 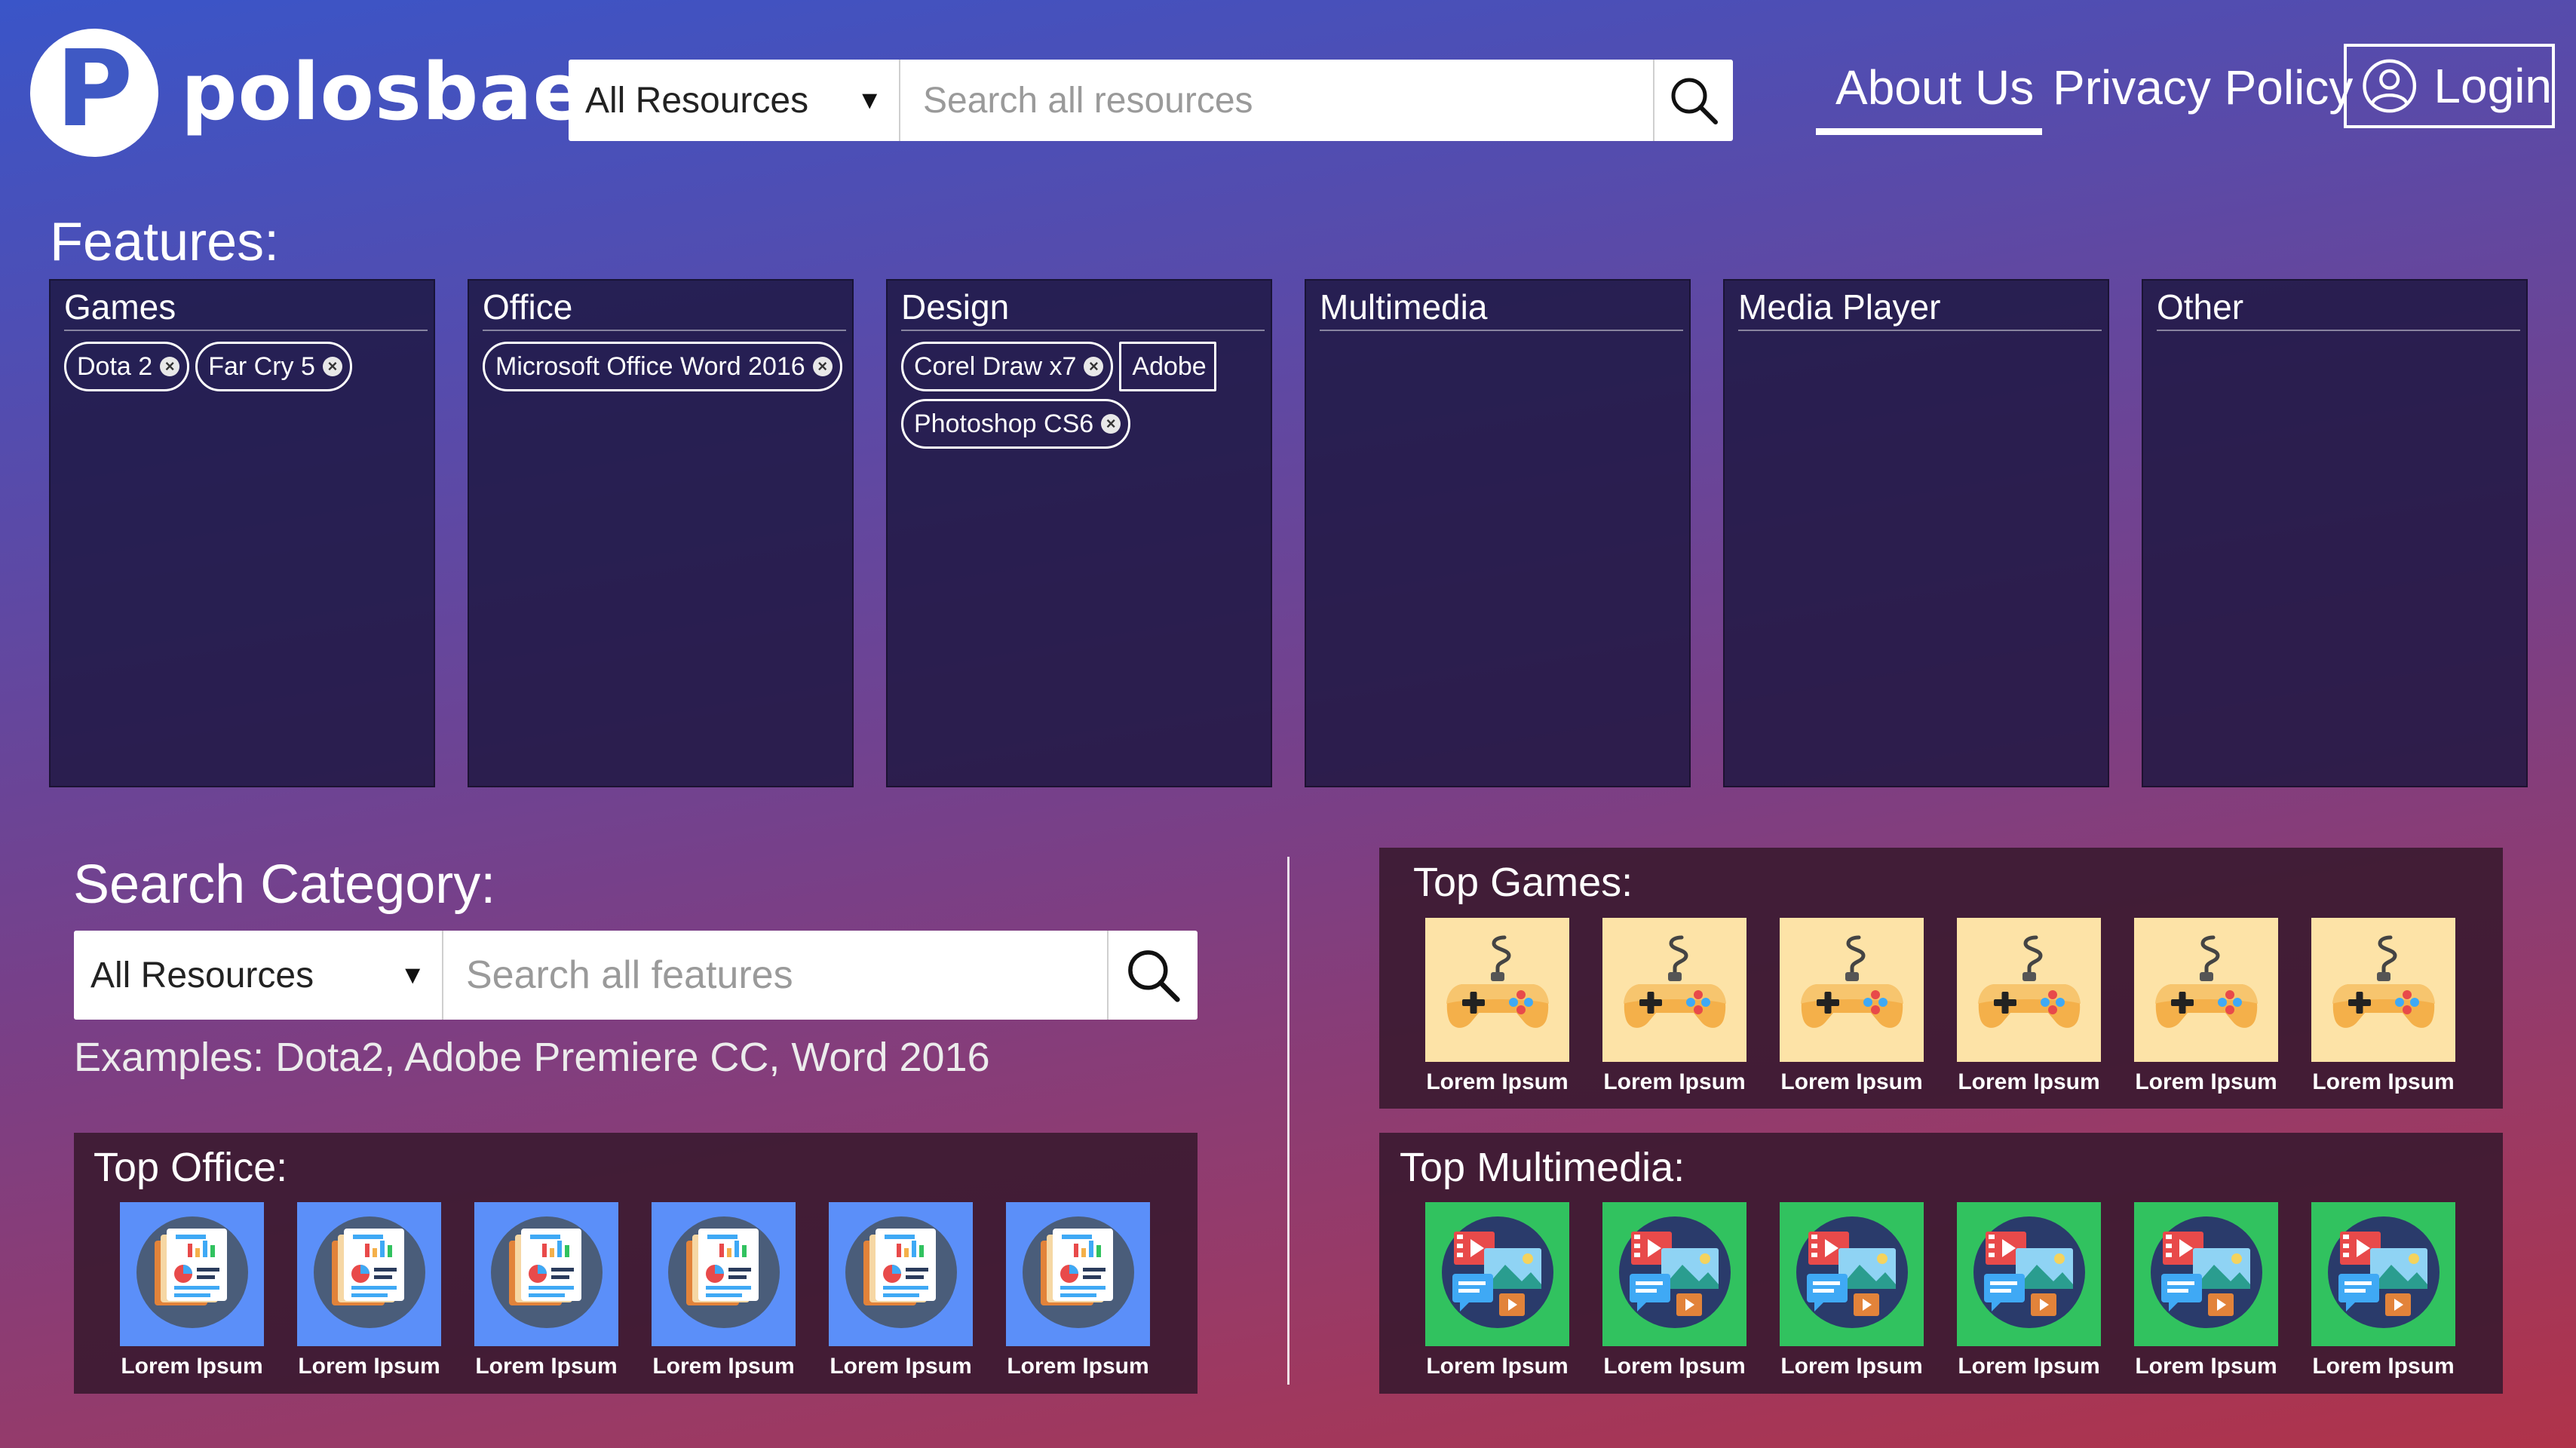 I want to click on feature-card-games: Games Dota 2 × Far Cry 5 ×, so click(x=242, y=533).